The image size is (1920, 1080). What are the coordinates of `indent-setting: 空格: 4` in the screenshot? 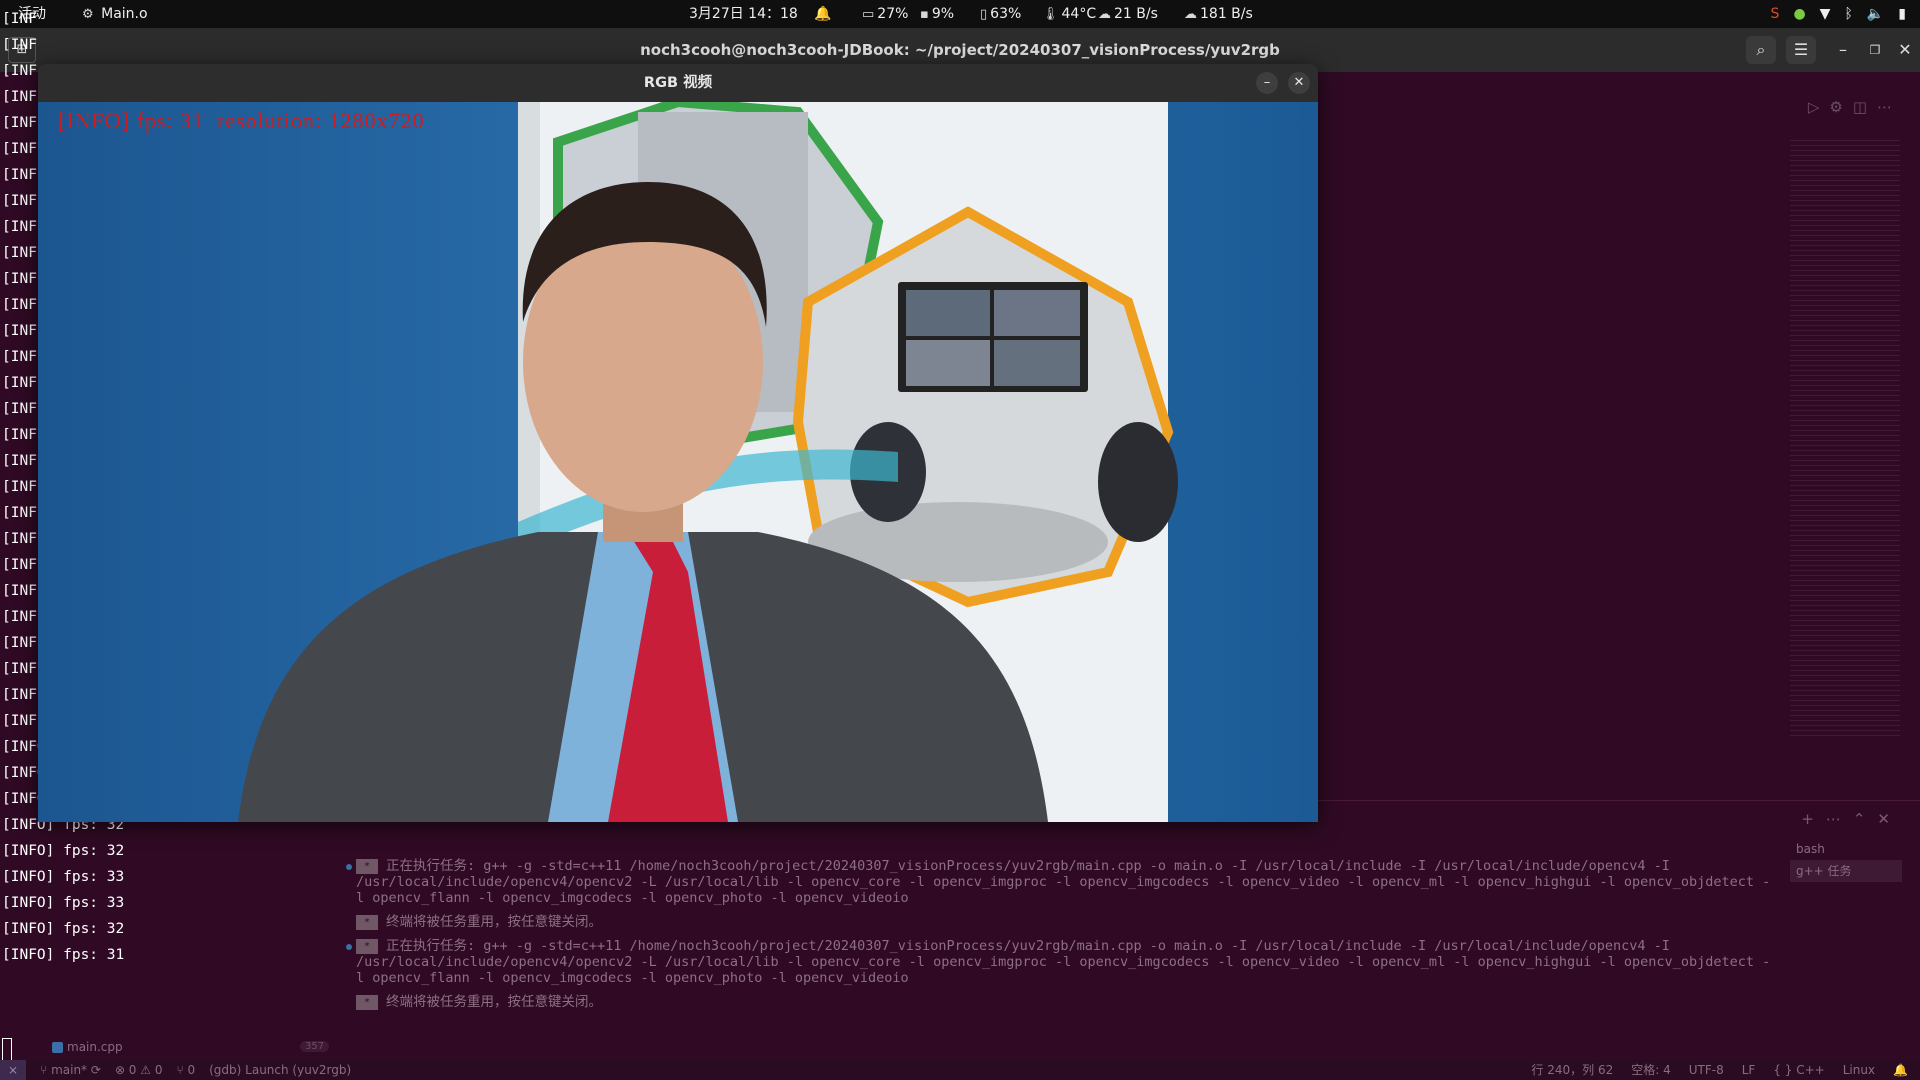 It's located at (1651, 1070).